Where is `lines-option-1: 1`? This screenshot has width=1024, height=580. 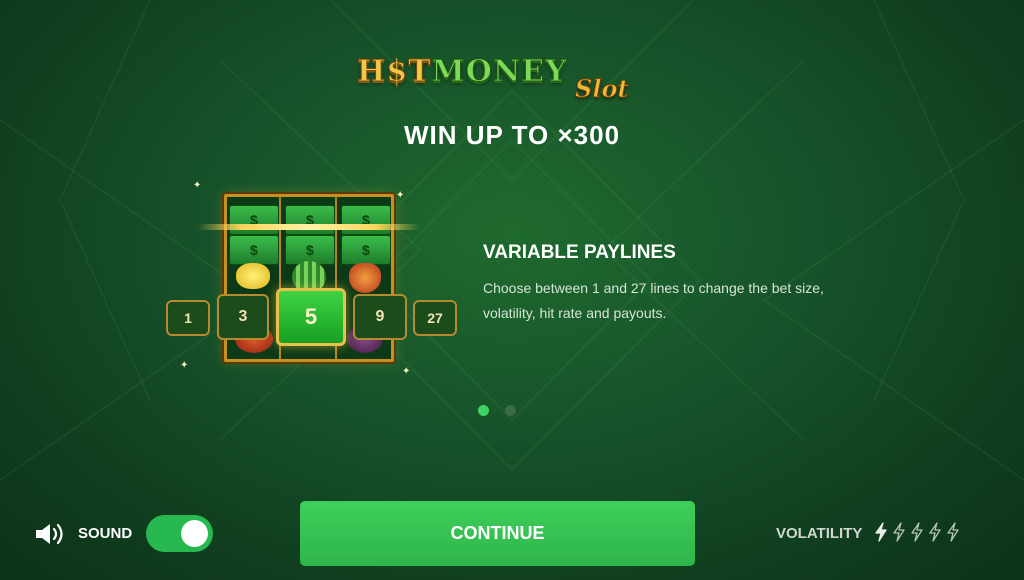
lines-option-1: 1 is located at coordinates (188, 318).